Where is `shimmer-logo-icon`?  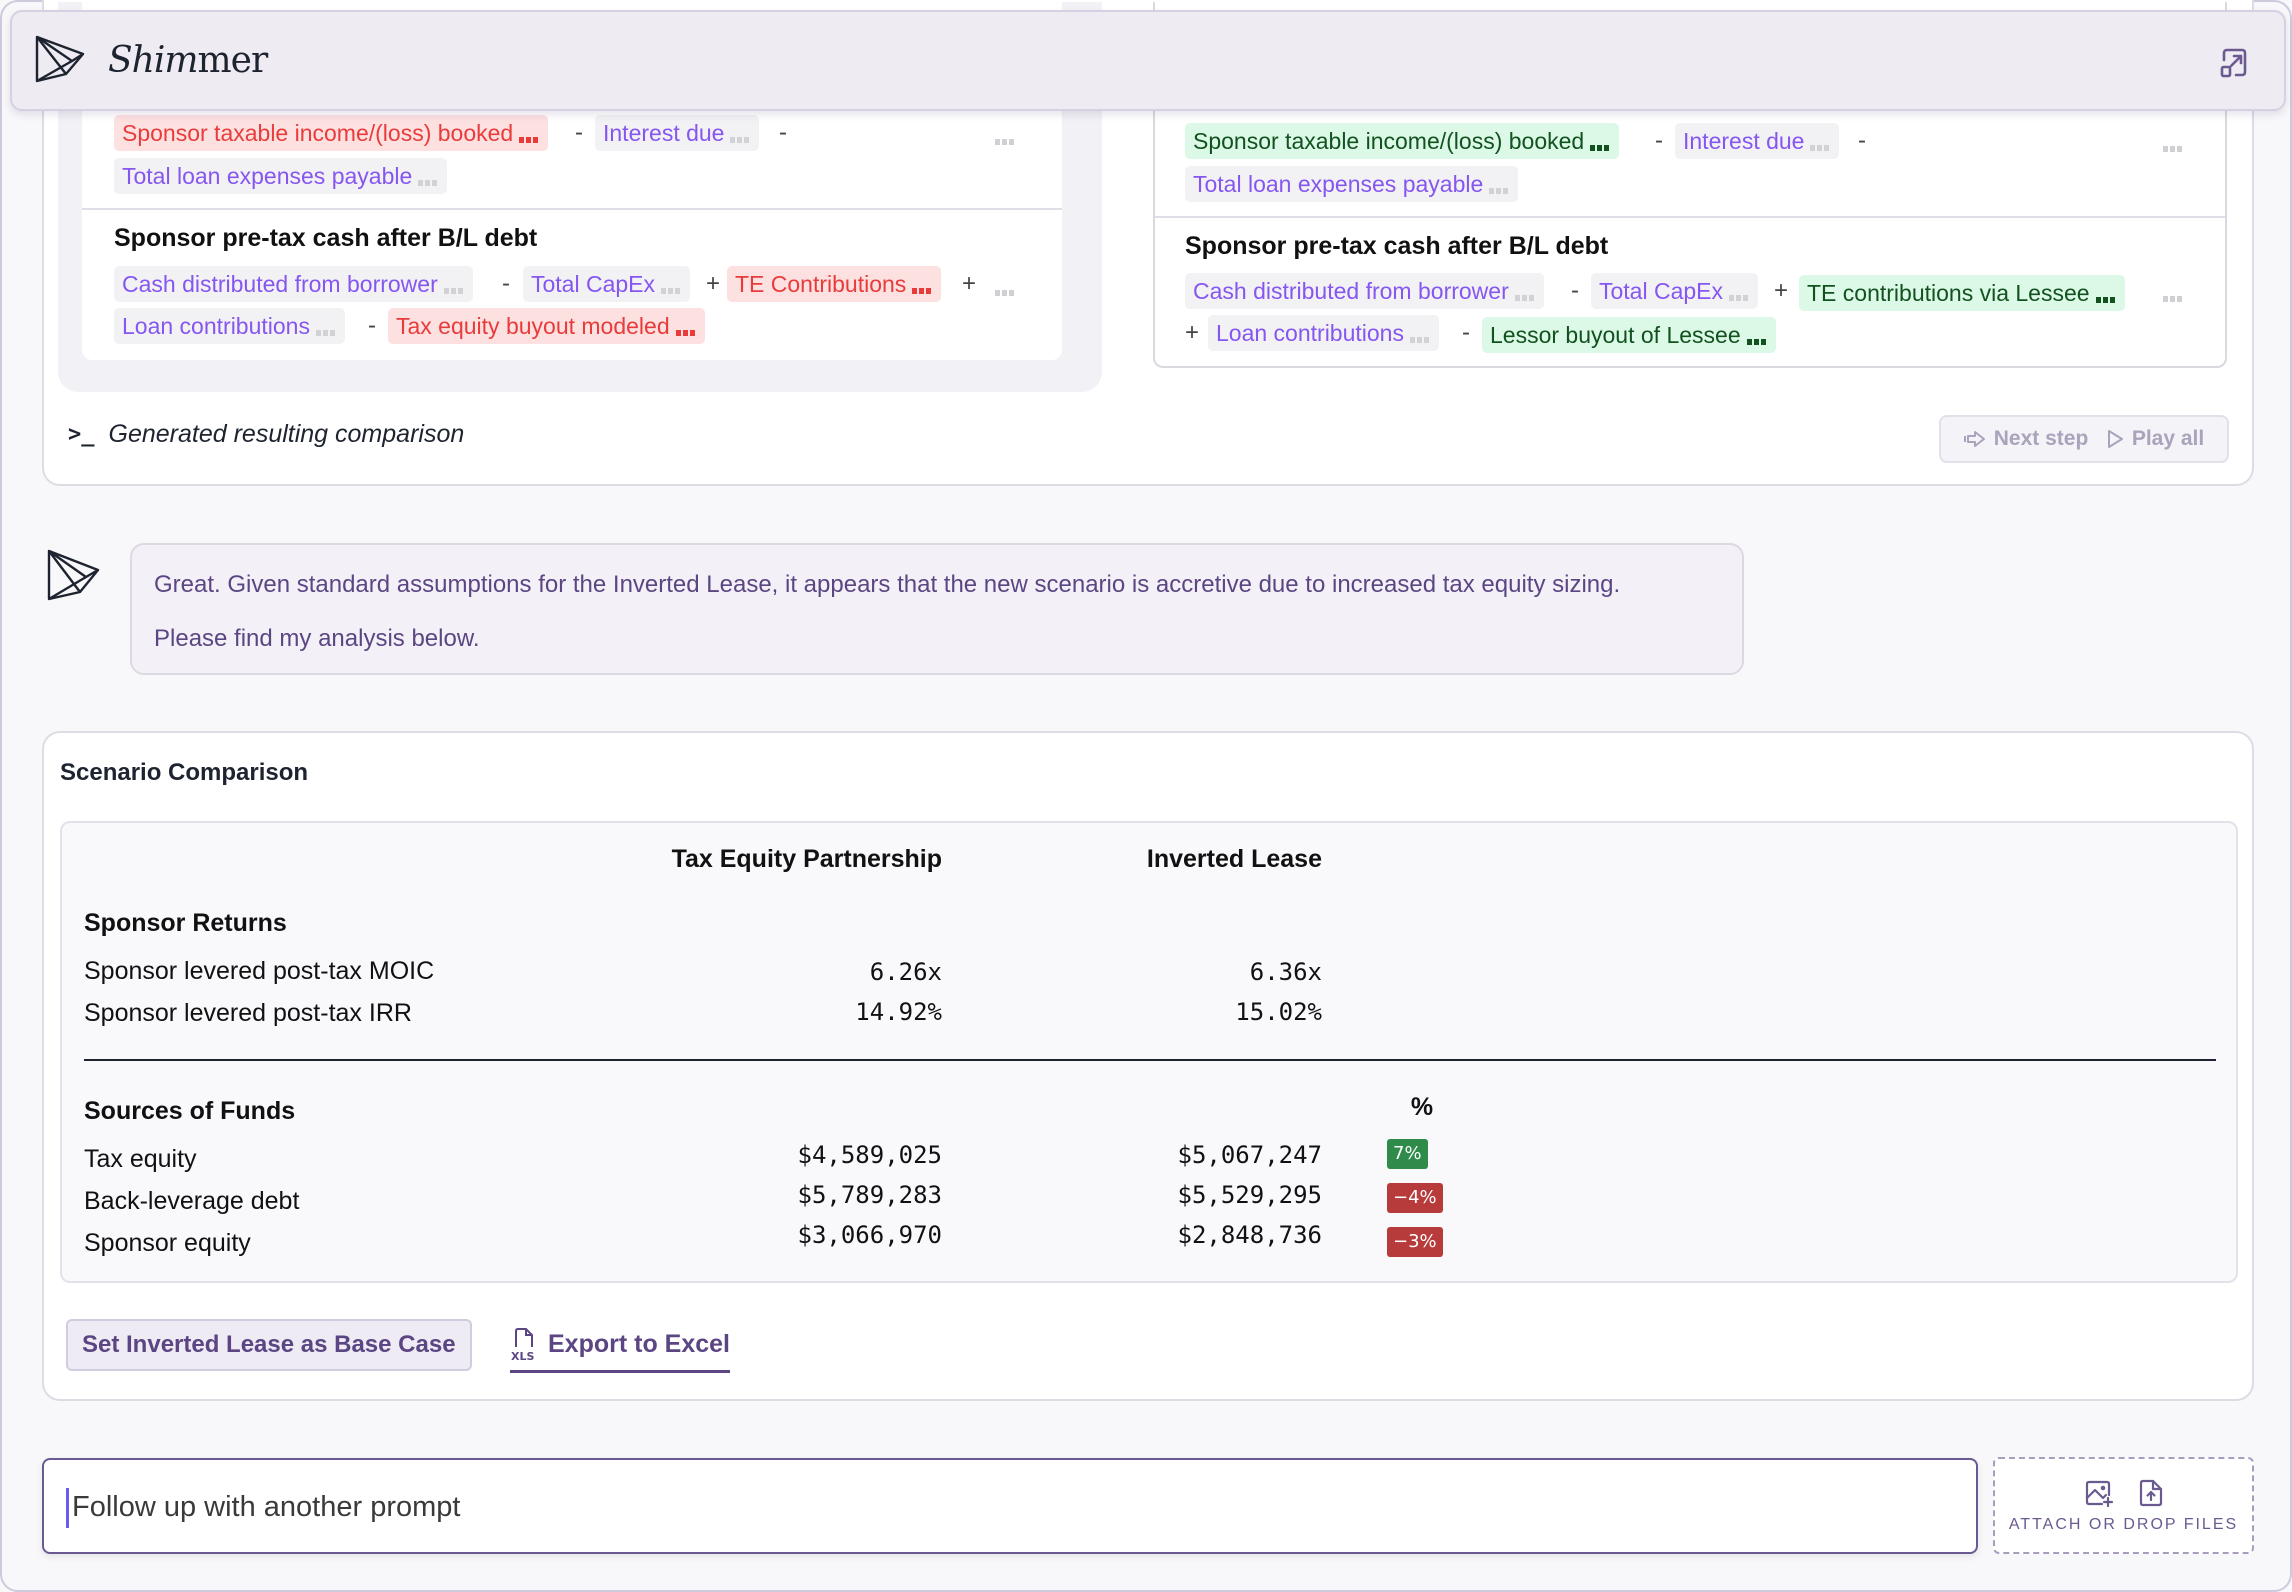
shimmer-logo-icon is located at coordinates (60, 59).